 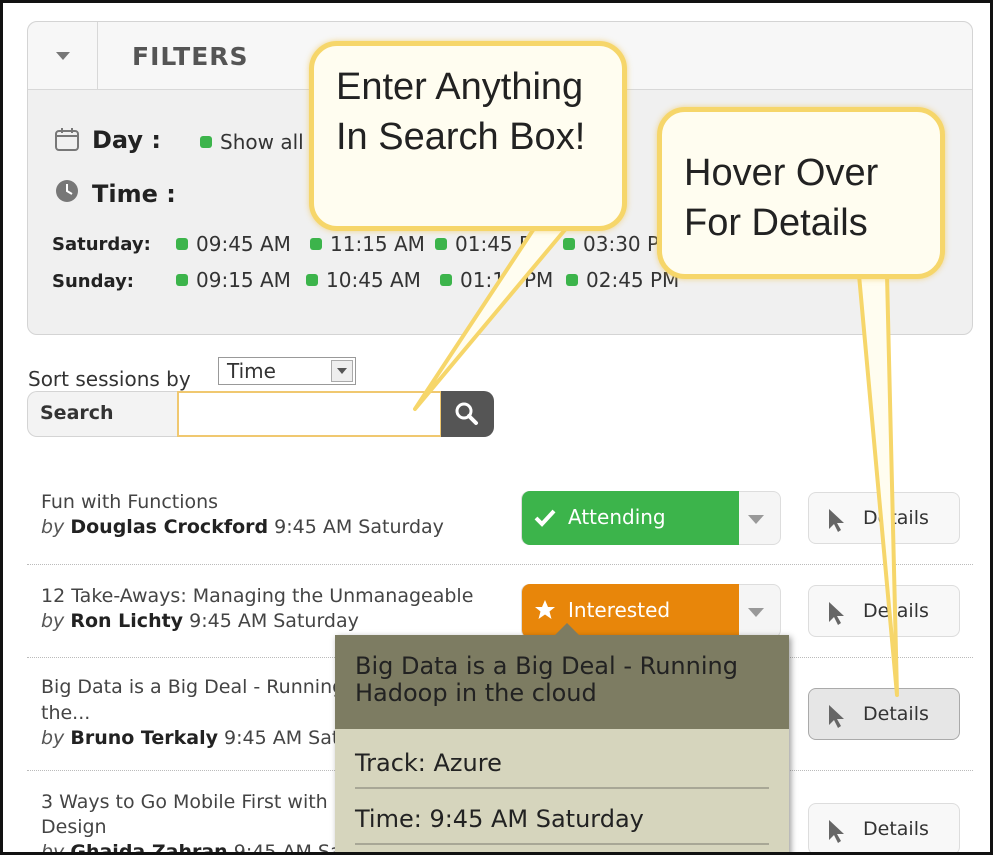 I want to click on search-callout: Enter Anything In Search Box!, so click(x=468, y=136).